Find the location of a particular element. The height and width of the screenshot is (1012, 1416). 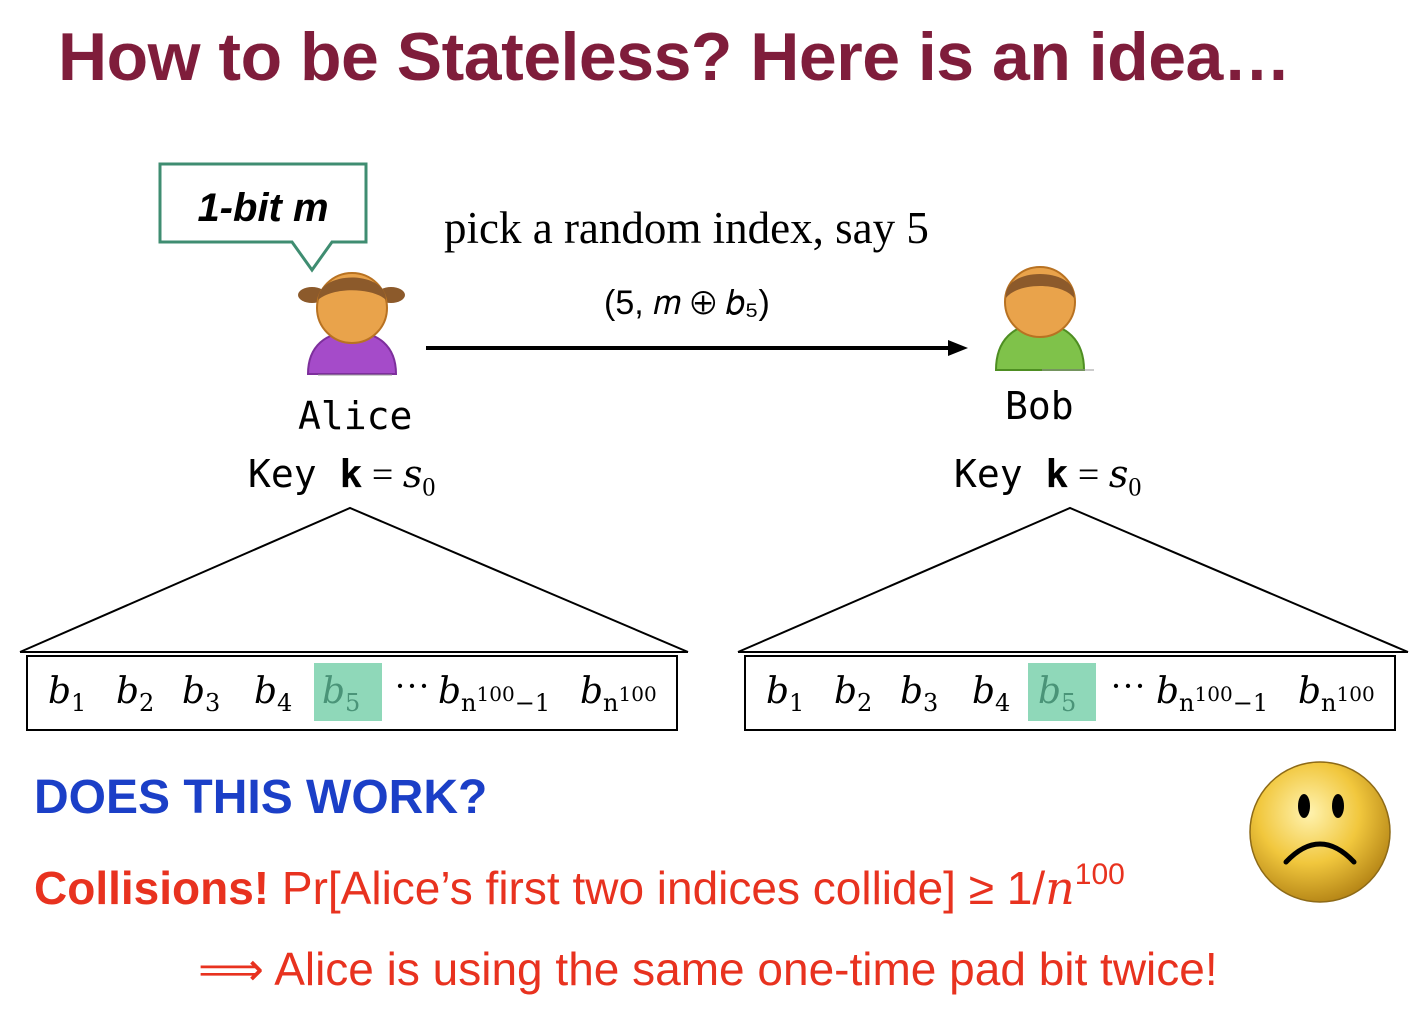

does-this-work-heading: DOES THIS WORK? is located at coordinates (261, 797).